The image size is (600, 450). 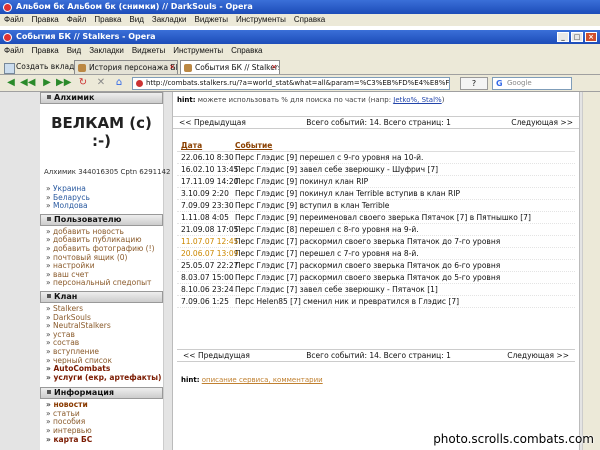 I want to click on clan-link-bold: услуги (екр, артефакты), so click(x=101, y=378).